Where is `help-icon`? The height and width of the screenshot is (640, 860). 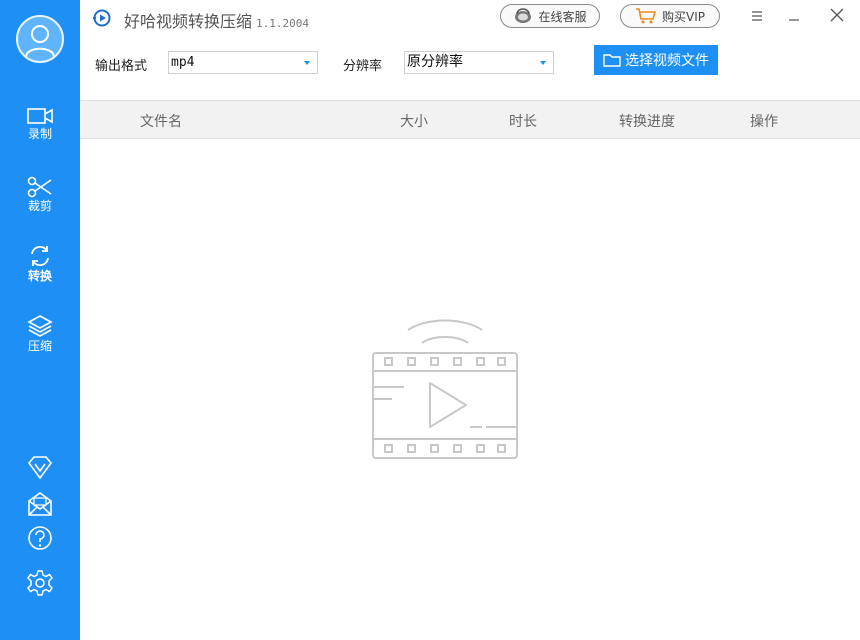
help-icon is located at coordinates (40, 538).